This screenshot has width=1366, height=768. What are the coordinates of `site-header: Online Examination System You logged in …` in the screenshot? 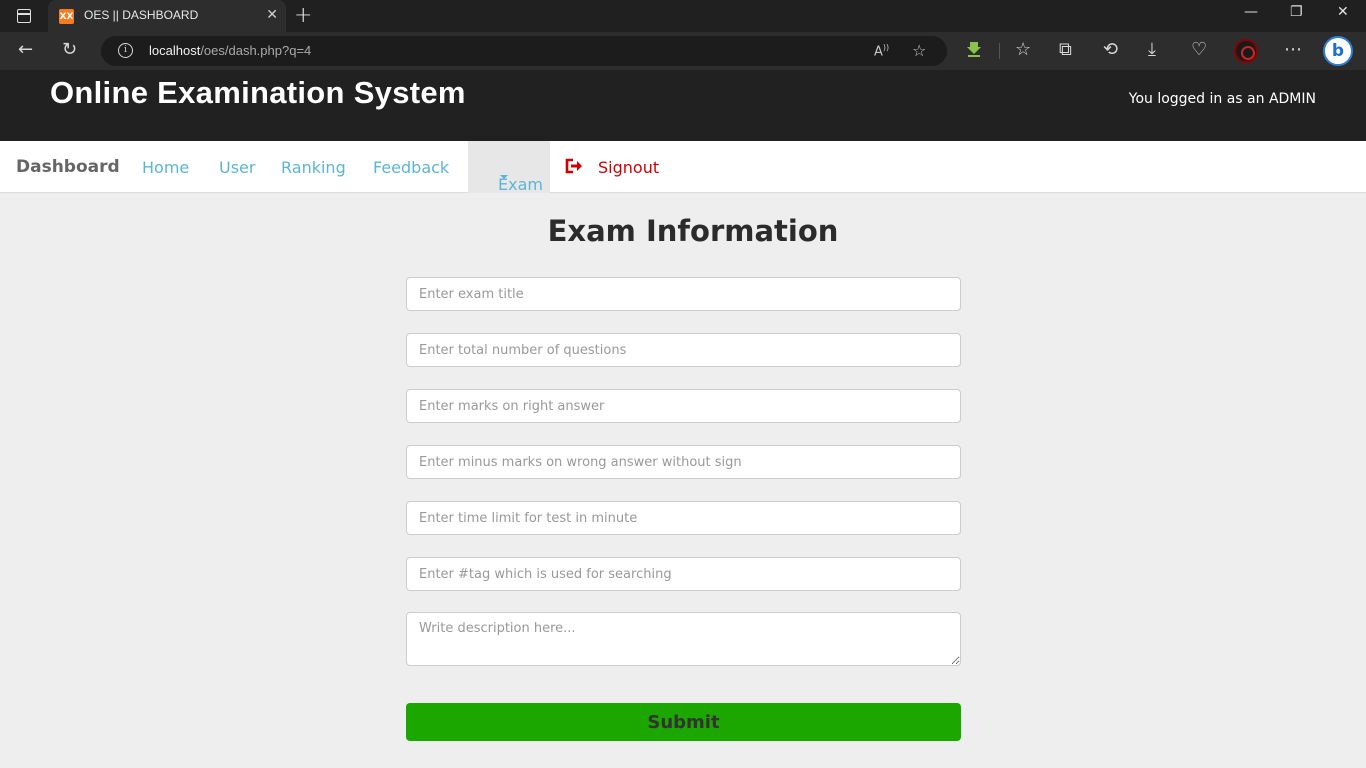 It's located at (683, 105).